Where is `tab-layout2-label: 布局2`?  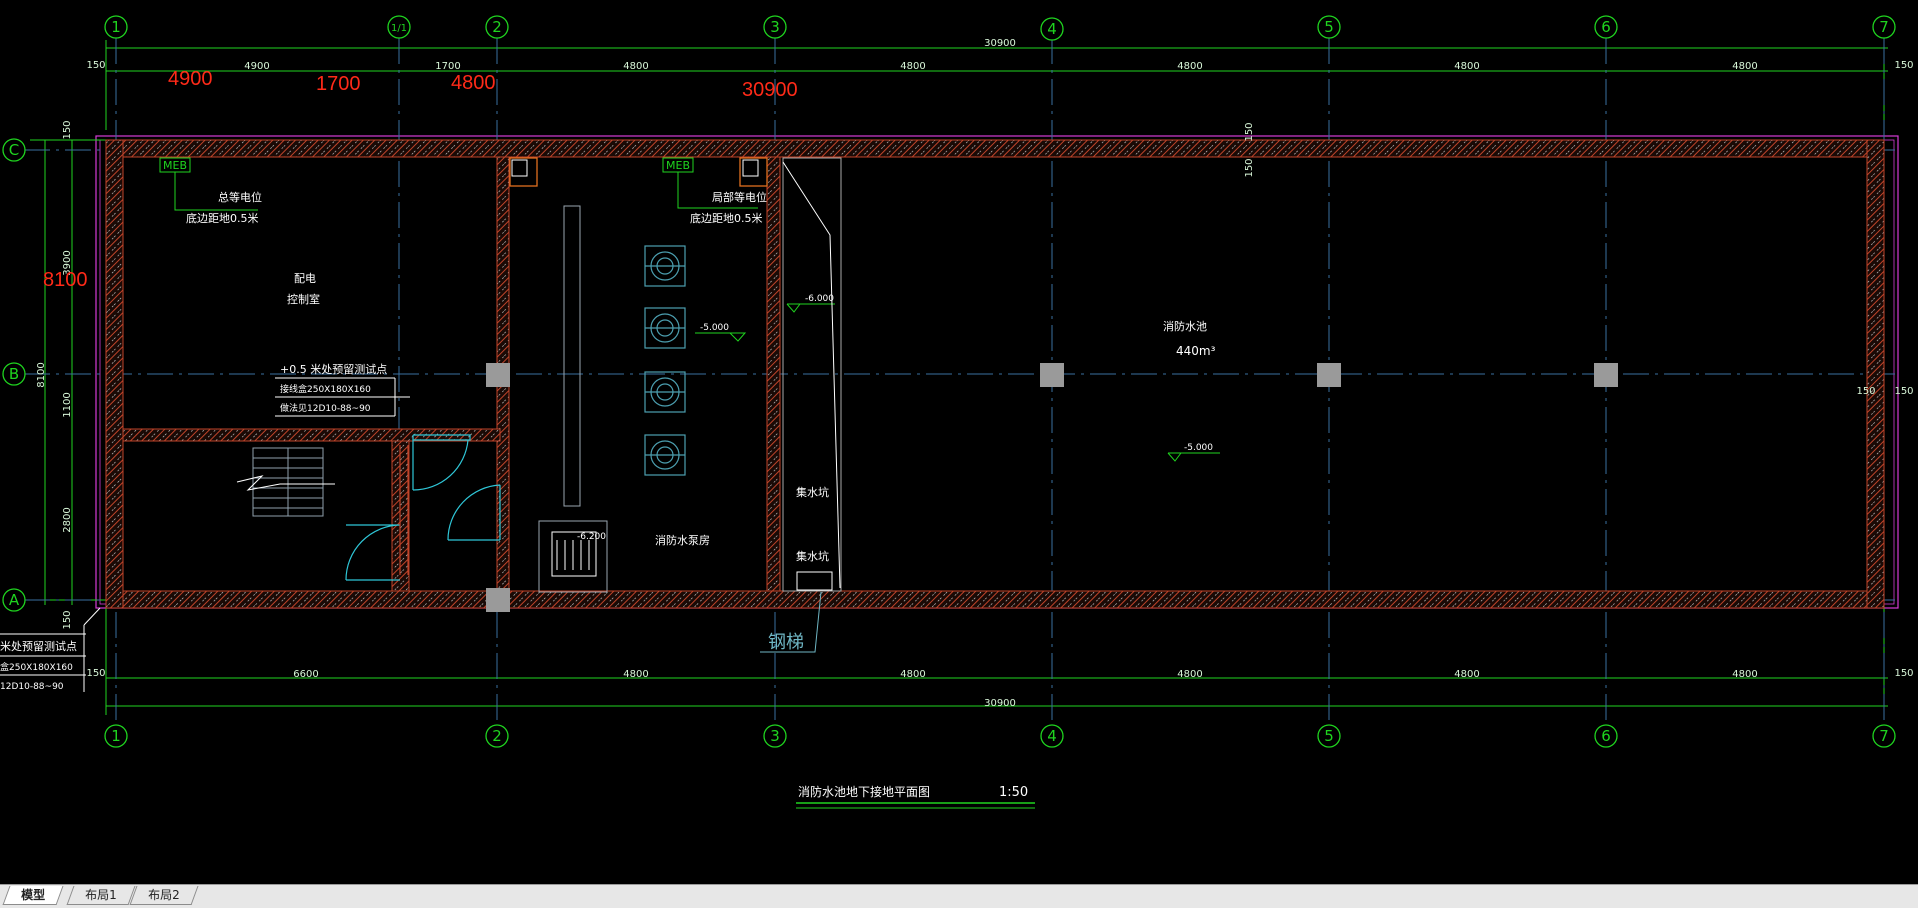 tab-layout2-label: 布局2 is located at coordinates (164, 895).